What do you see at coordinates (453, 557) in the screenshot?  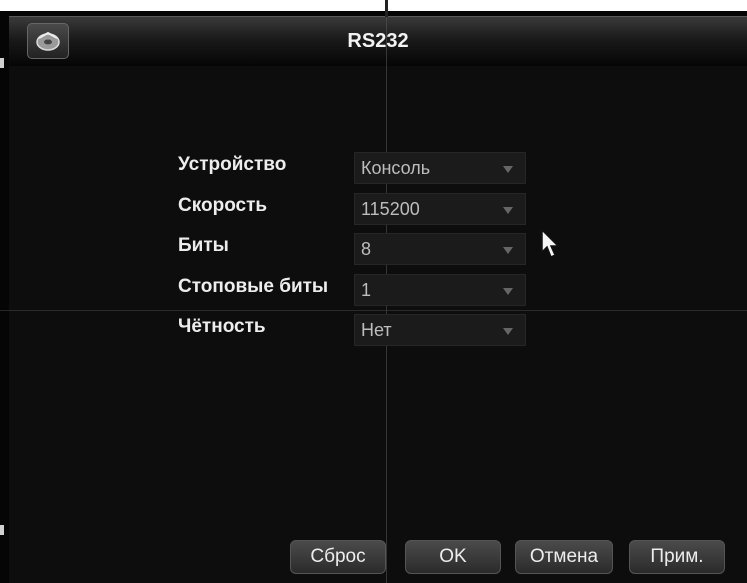 I see `ok-button: OK` at bounding box center [453, 557].